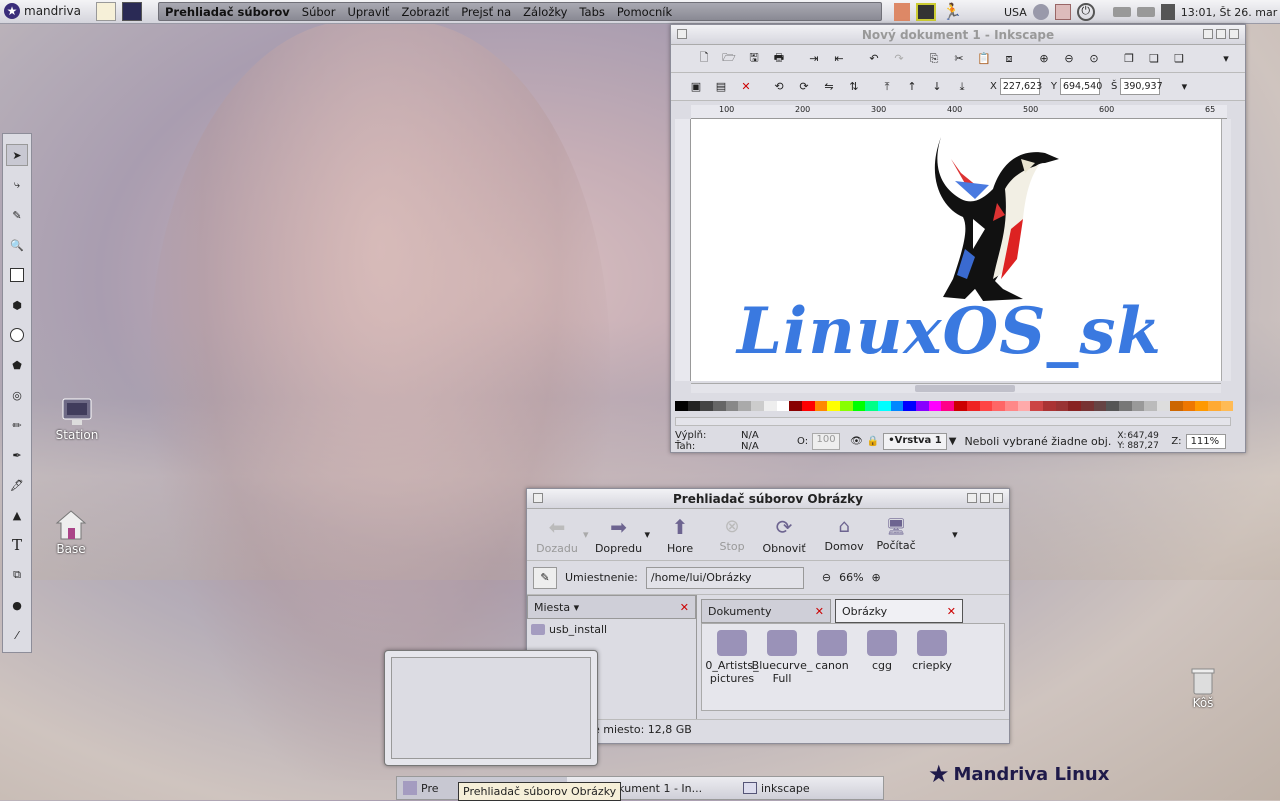 The width and height of the screenshot is (1280, 801). Describe the element at coordinates (779, 59) in the screenshot. I see `print-icon: 🖶` at that location.